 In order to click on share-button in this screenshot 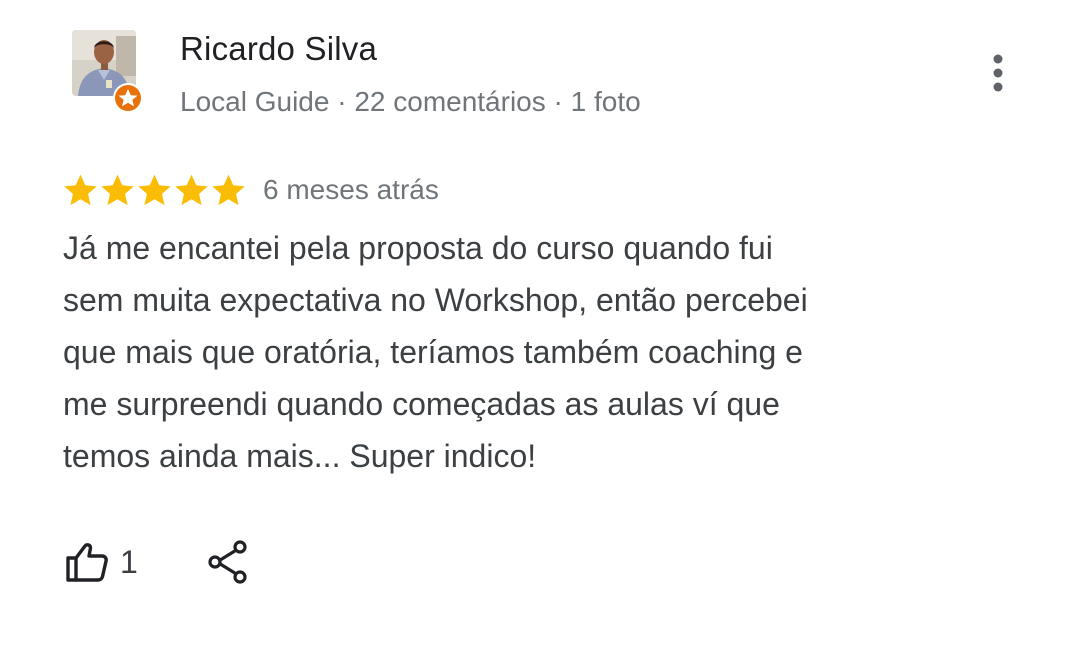, I will do `click(229, 562)`.